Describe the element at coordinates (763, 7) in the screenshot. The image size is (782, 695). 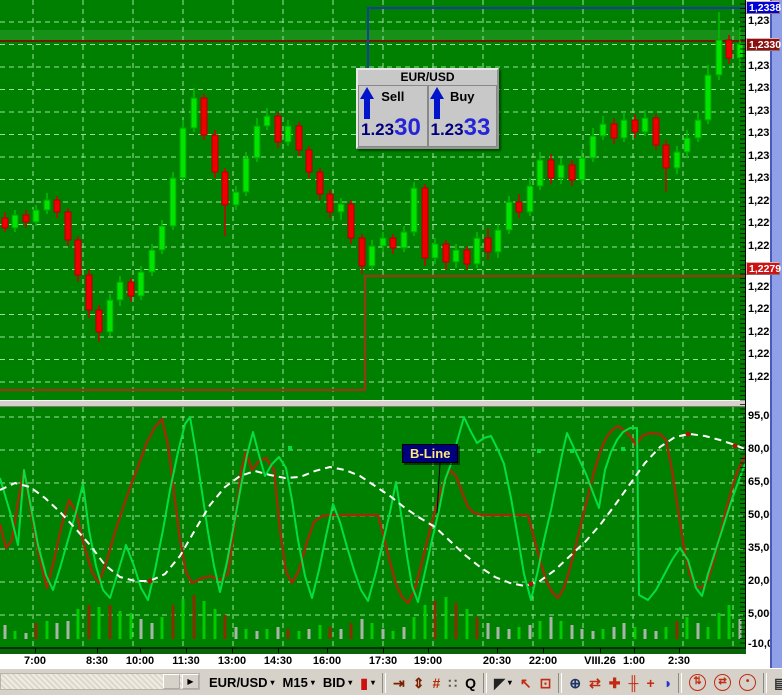
I see `highlighted-price-label: 1,2338` at that location.